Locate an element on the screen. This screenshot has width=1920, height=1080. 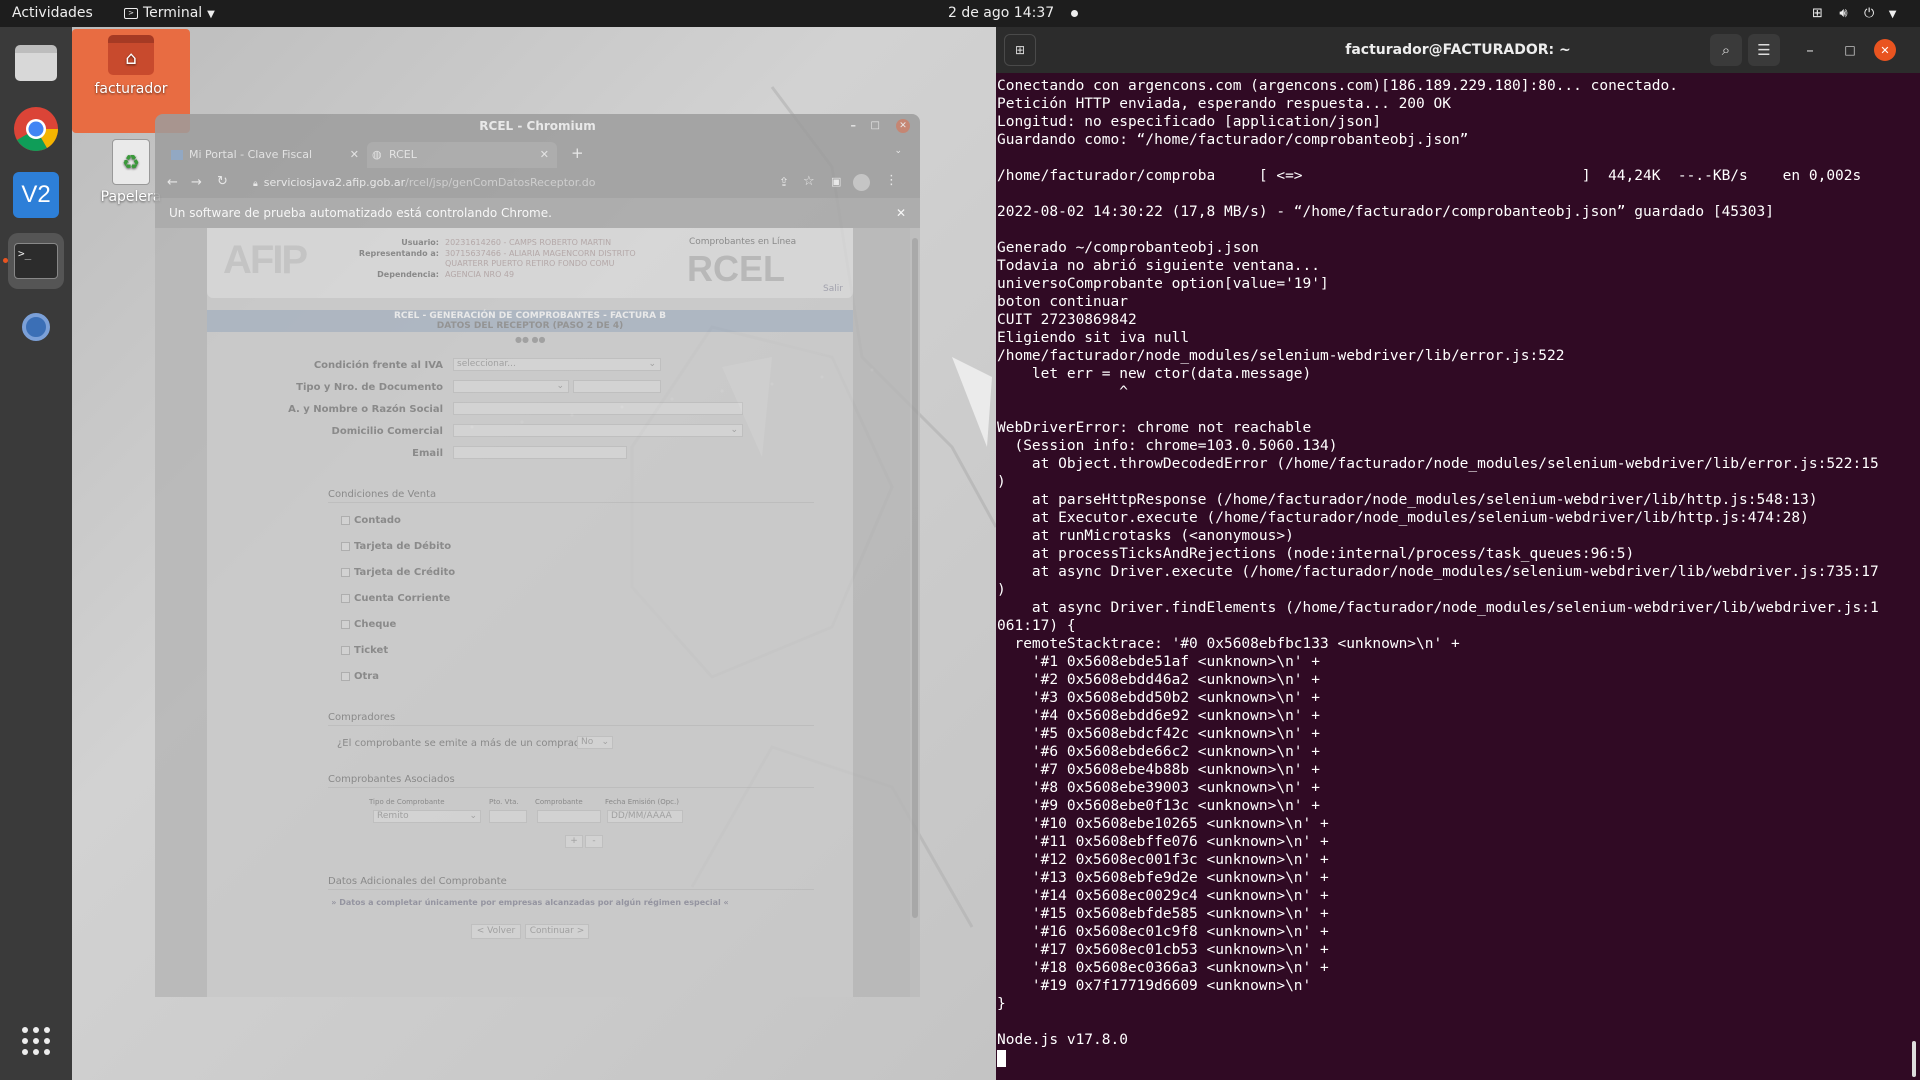
scrollbar-thumb is located at coordinates (915, 578).